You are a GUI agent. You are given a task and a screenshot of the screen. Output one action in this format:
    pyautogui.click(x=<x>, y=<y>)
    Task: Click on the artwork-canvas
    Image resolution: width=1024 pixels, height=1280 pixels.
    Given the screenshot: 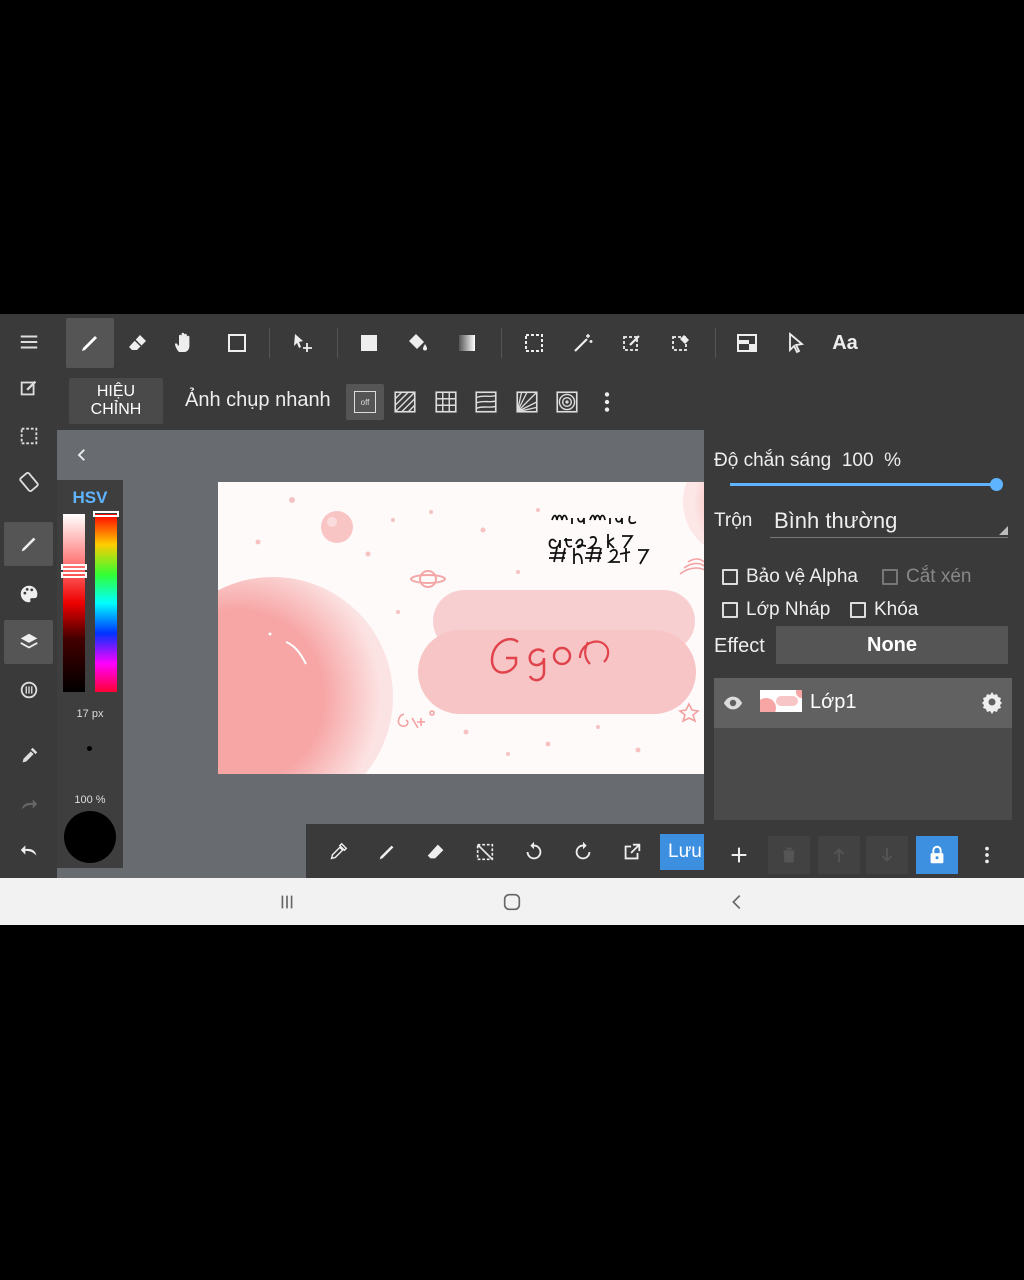 What is the action you would take?
    pyautogui.click(x=461, y=628)
    